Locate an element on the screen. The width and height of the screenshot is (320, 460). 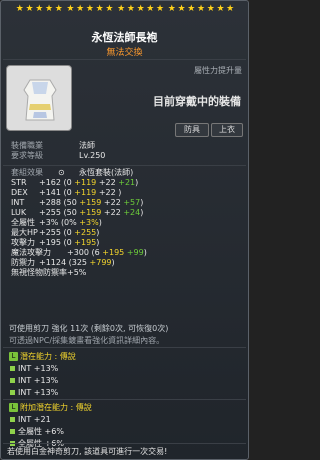
robe-icon is located at coordinates (40, 100).